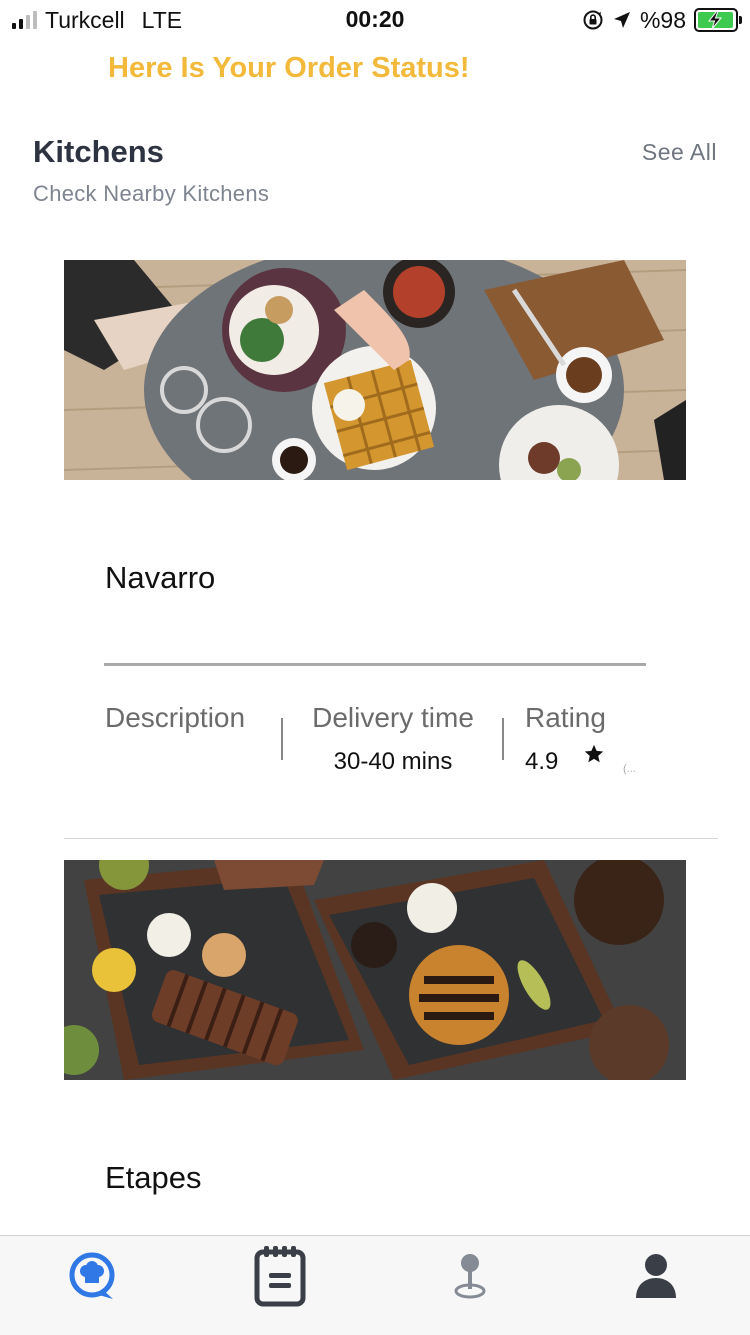 The height and width of the screenshot is (1335, 750). Describe the element at coordinates (153, 1178) in the screenshot. I see `kitchen-name: Etapes` at that location.